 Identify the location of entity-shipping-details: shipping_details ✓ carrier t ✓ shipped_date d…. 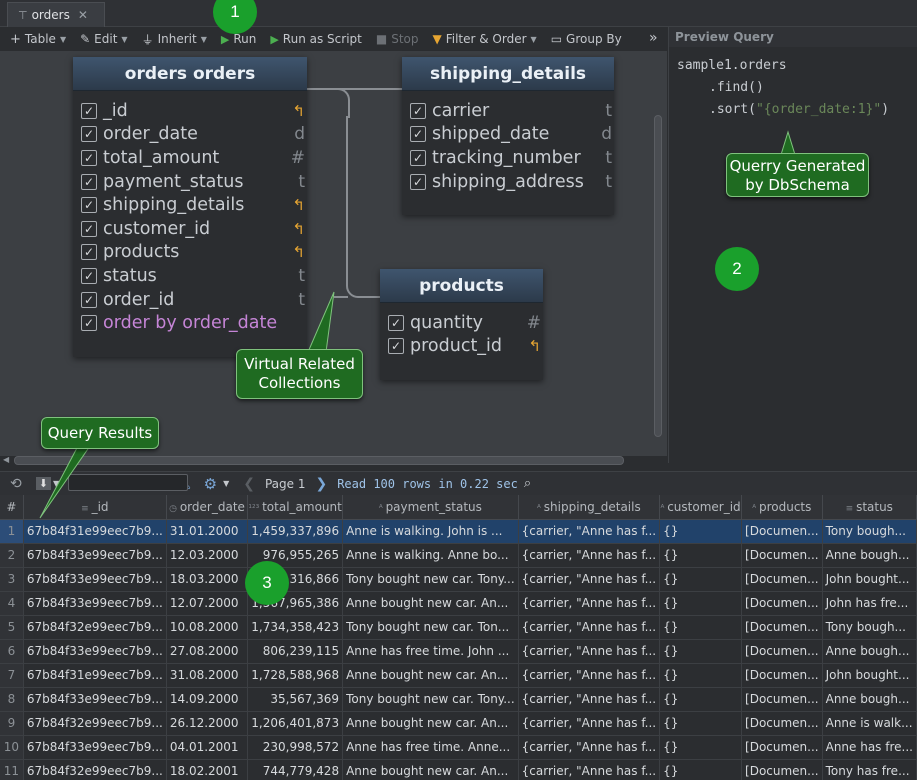
(508, 136).